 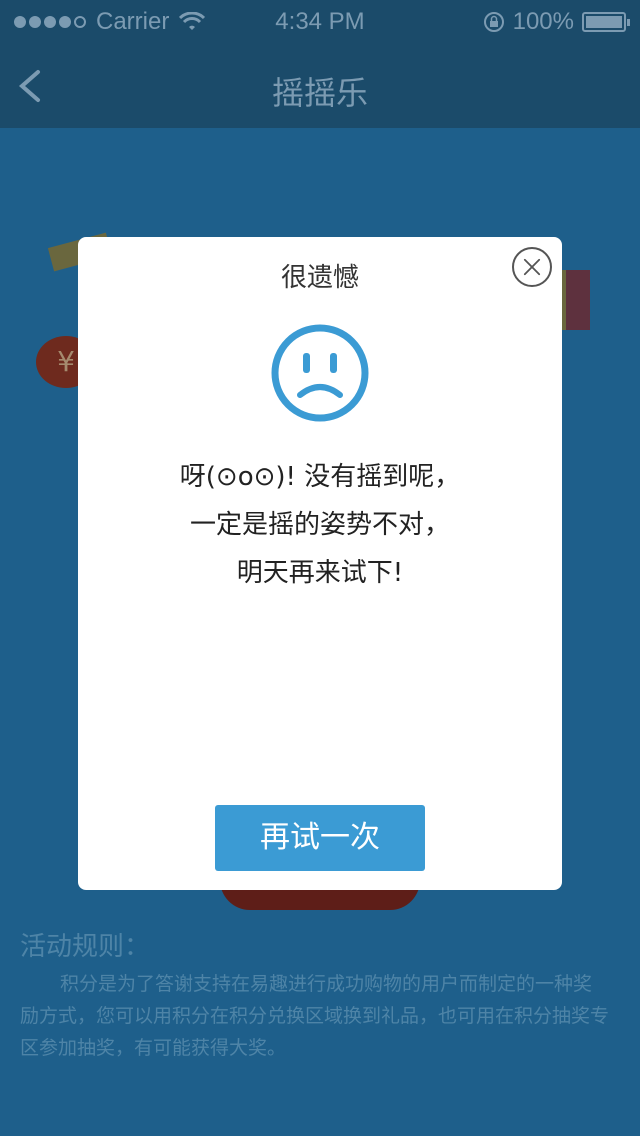 I want to click on dialog-message: 呀(⊙o⊙)! 没有摇到呢， 一定是摇的姿势不对， 明天再来试下!, so click(x=320, y=525).